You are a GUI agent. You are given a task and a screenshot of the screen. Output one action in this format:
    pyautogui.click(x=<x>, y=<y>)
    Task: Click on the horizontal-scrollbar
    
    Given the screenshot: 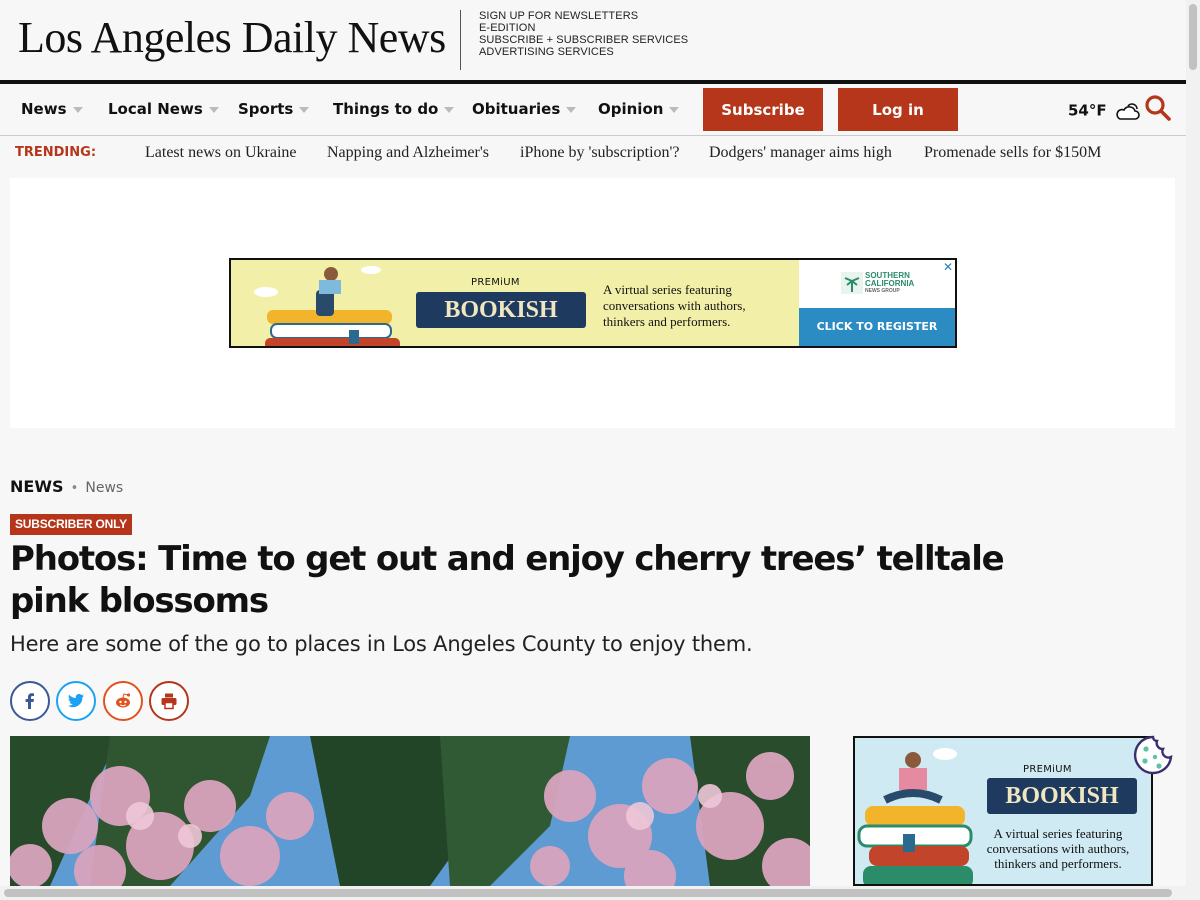 What is the action you would take?
    pyautogui.click(x=593, y=893)
    